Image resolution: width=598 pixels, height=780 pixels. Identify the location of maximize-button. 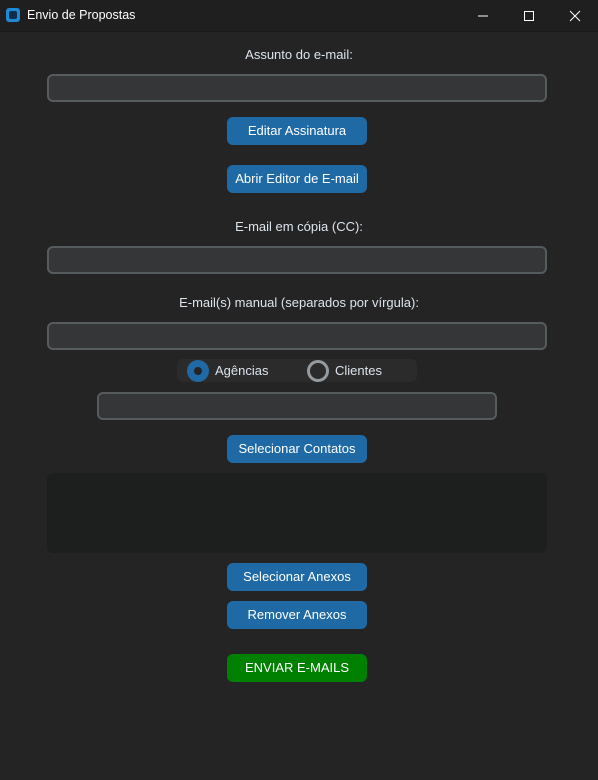
(529, 15).